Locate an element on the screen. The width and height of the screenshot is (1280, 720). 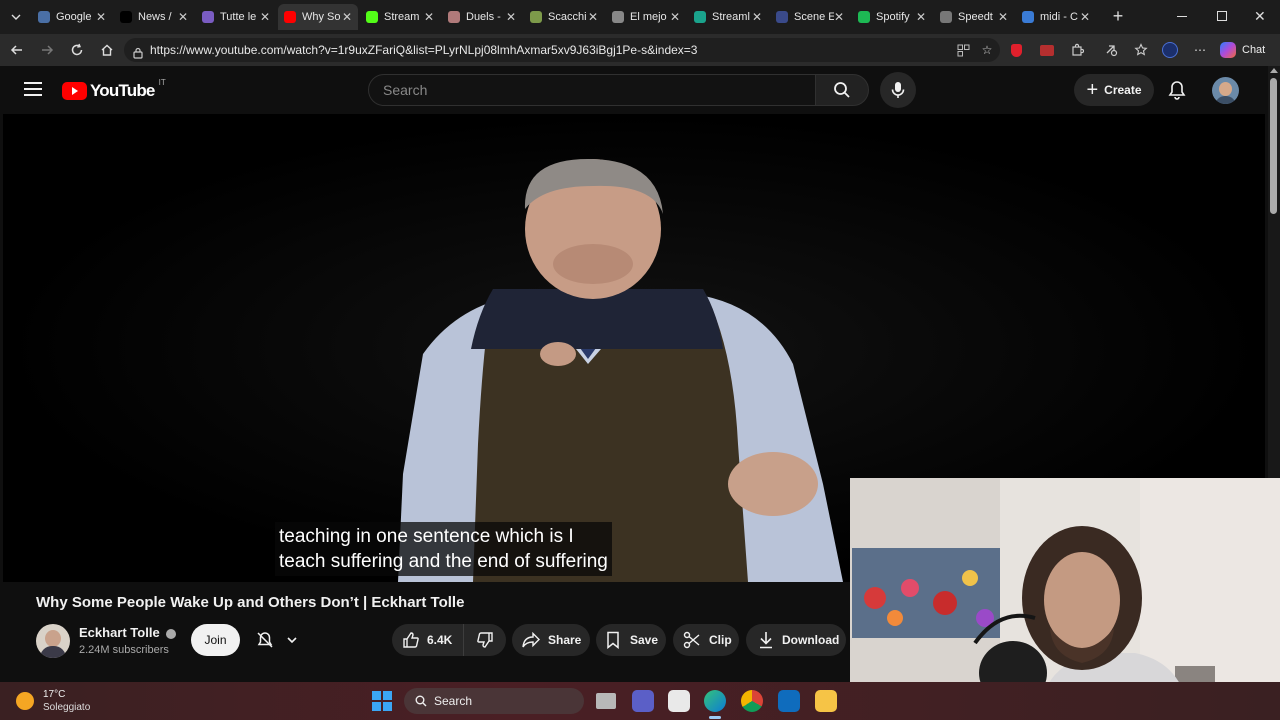
search-icon is located at coordinates (842, 90).